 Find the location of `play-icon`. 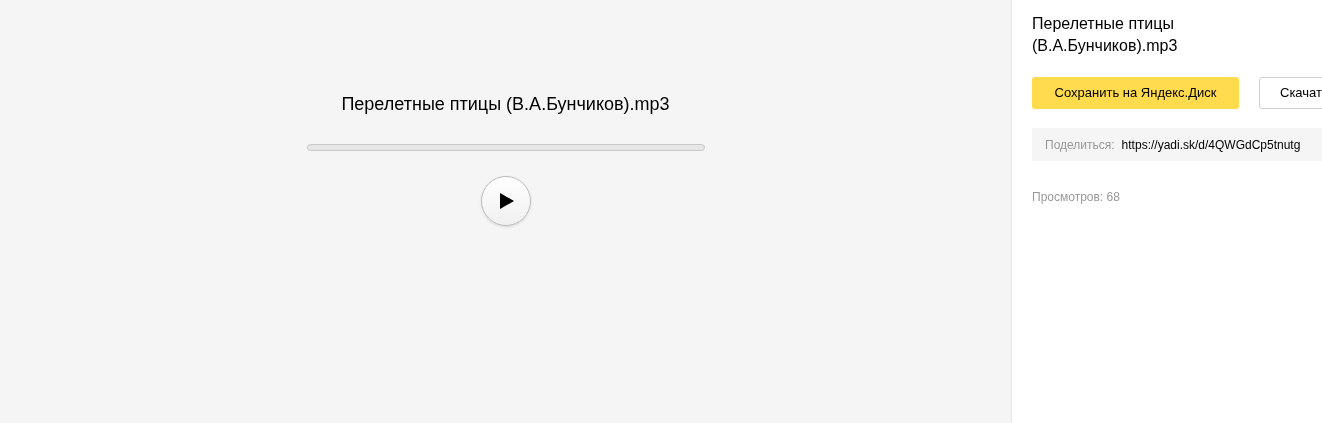

play-icon is located at coordinates (507, 201).